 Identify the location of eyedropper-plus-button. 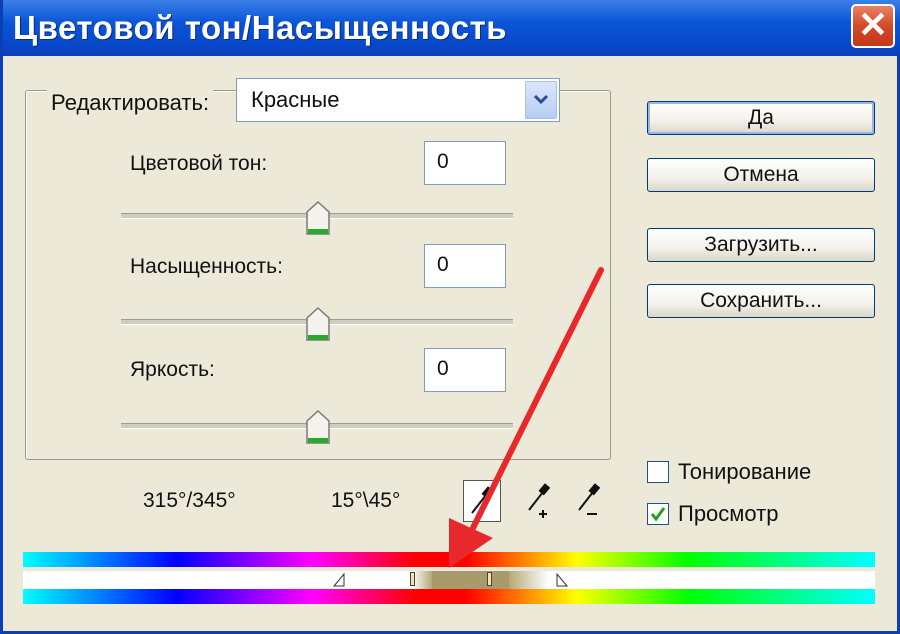
(539, 500).